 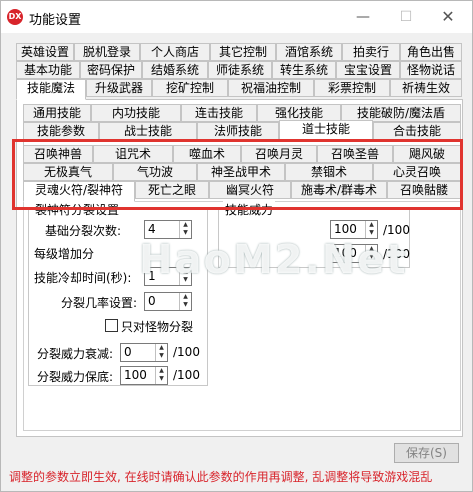 What do you see at coordinates (83, 278) in the screenshot?
I see `cooldown-label: 技能冷却时间(秒):` at bounding box center [83, 278].